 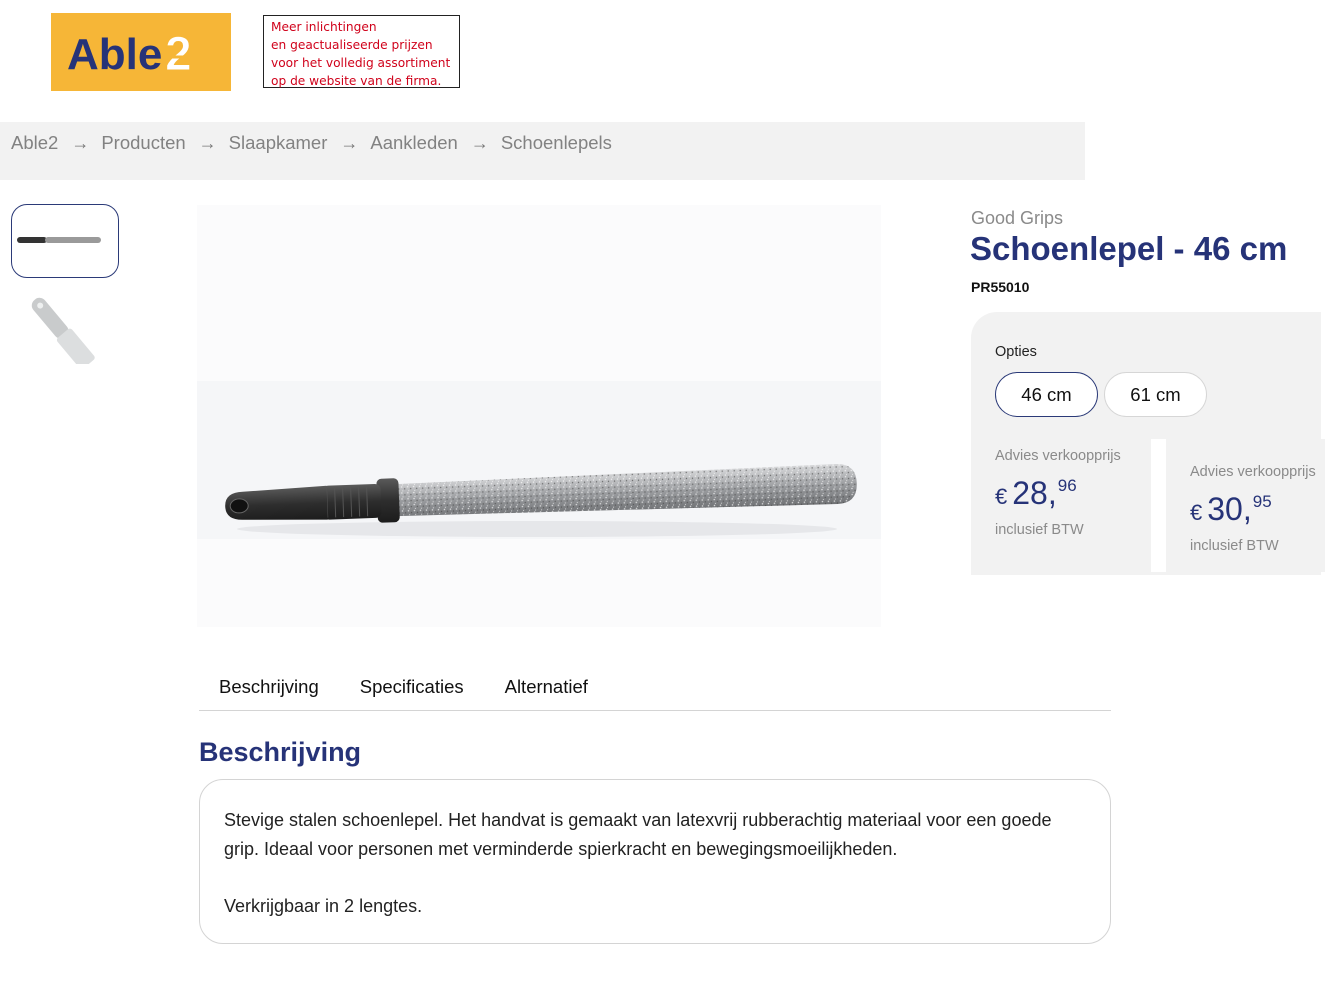 I want to click on price-cents: 96, so click(x=1067, y=485).